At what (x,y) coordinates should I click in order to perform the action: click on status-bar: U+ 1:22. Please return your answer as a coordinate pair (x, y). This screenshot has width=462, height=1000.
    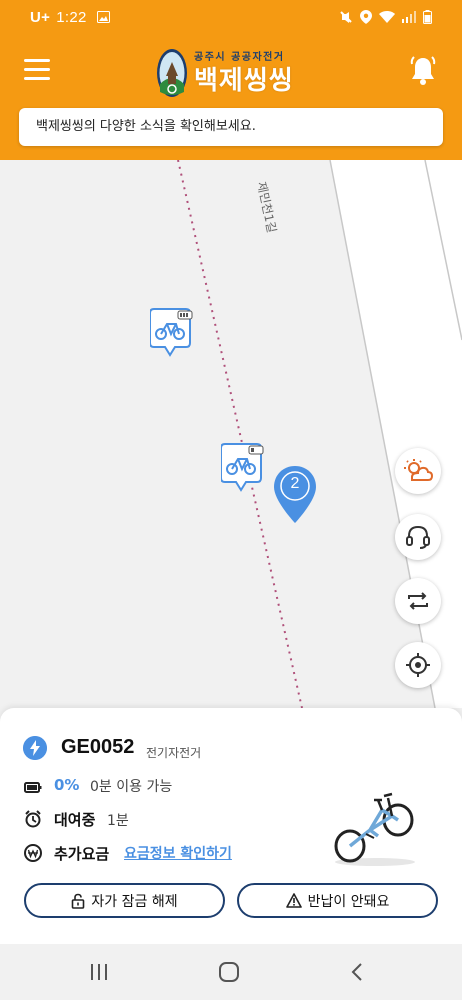
    Looking at the image, I should click on (231, 18).